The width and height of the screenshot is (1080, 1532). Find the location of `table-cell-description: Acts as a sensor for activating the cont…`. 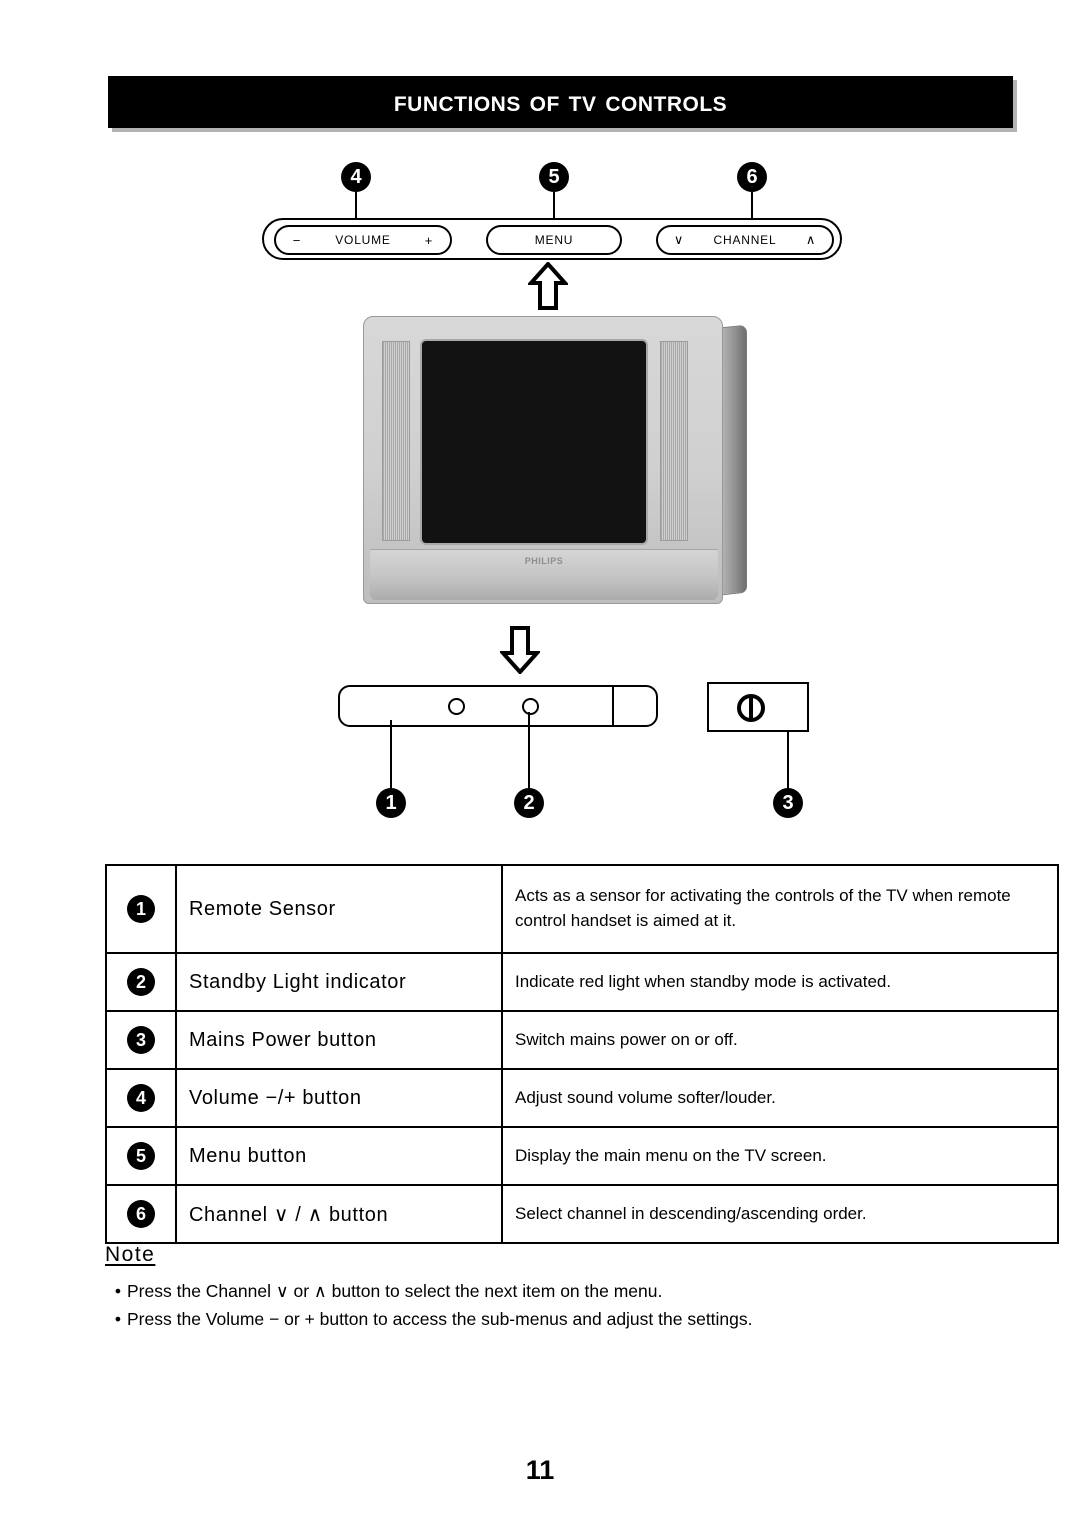

table-cell-description: Acts as a sensor for activating the cont… is located at coordinates (780, 909).